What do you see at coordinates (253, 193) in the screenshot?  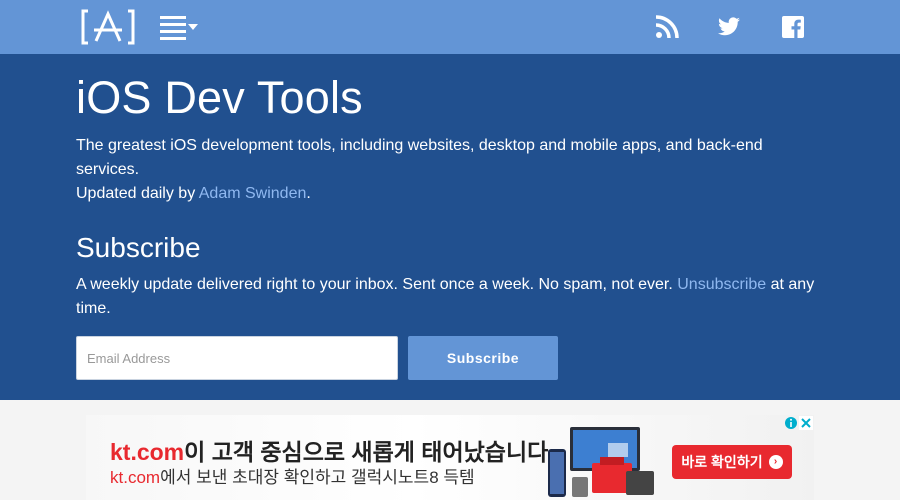 I see `author-link: Adam Swinden` at bounding box center [253, 193].